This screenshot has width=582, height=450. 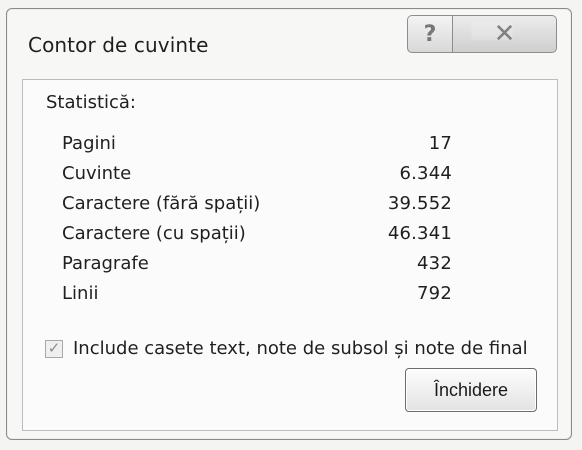 What do you see at coordinates (471, 390) in the screenshot?
I see `close-dialog-button: Închidere` at bounding box center [471, 390].